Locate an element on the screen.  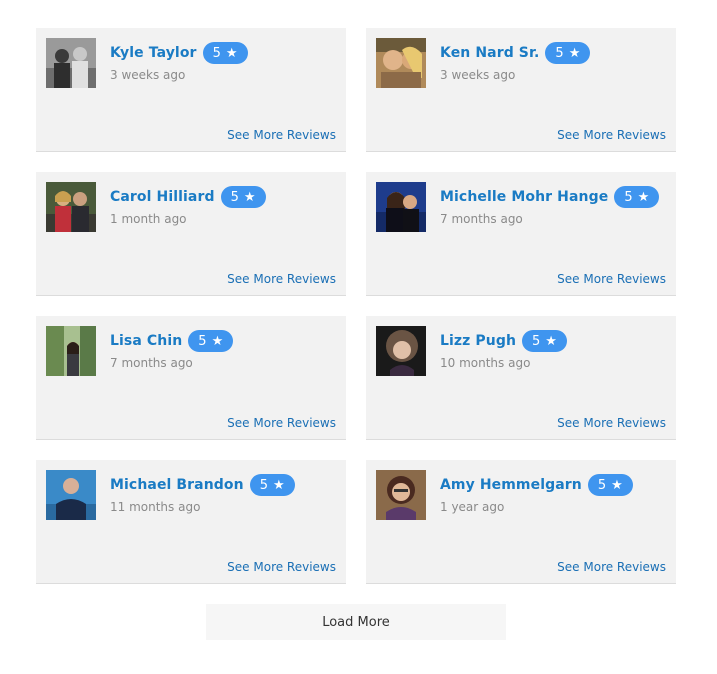
reviewer-name: Lizz Pugh is located at coordinates (478, 341).